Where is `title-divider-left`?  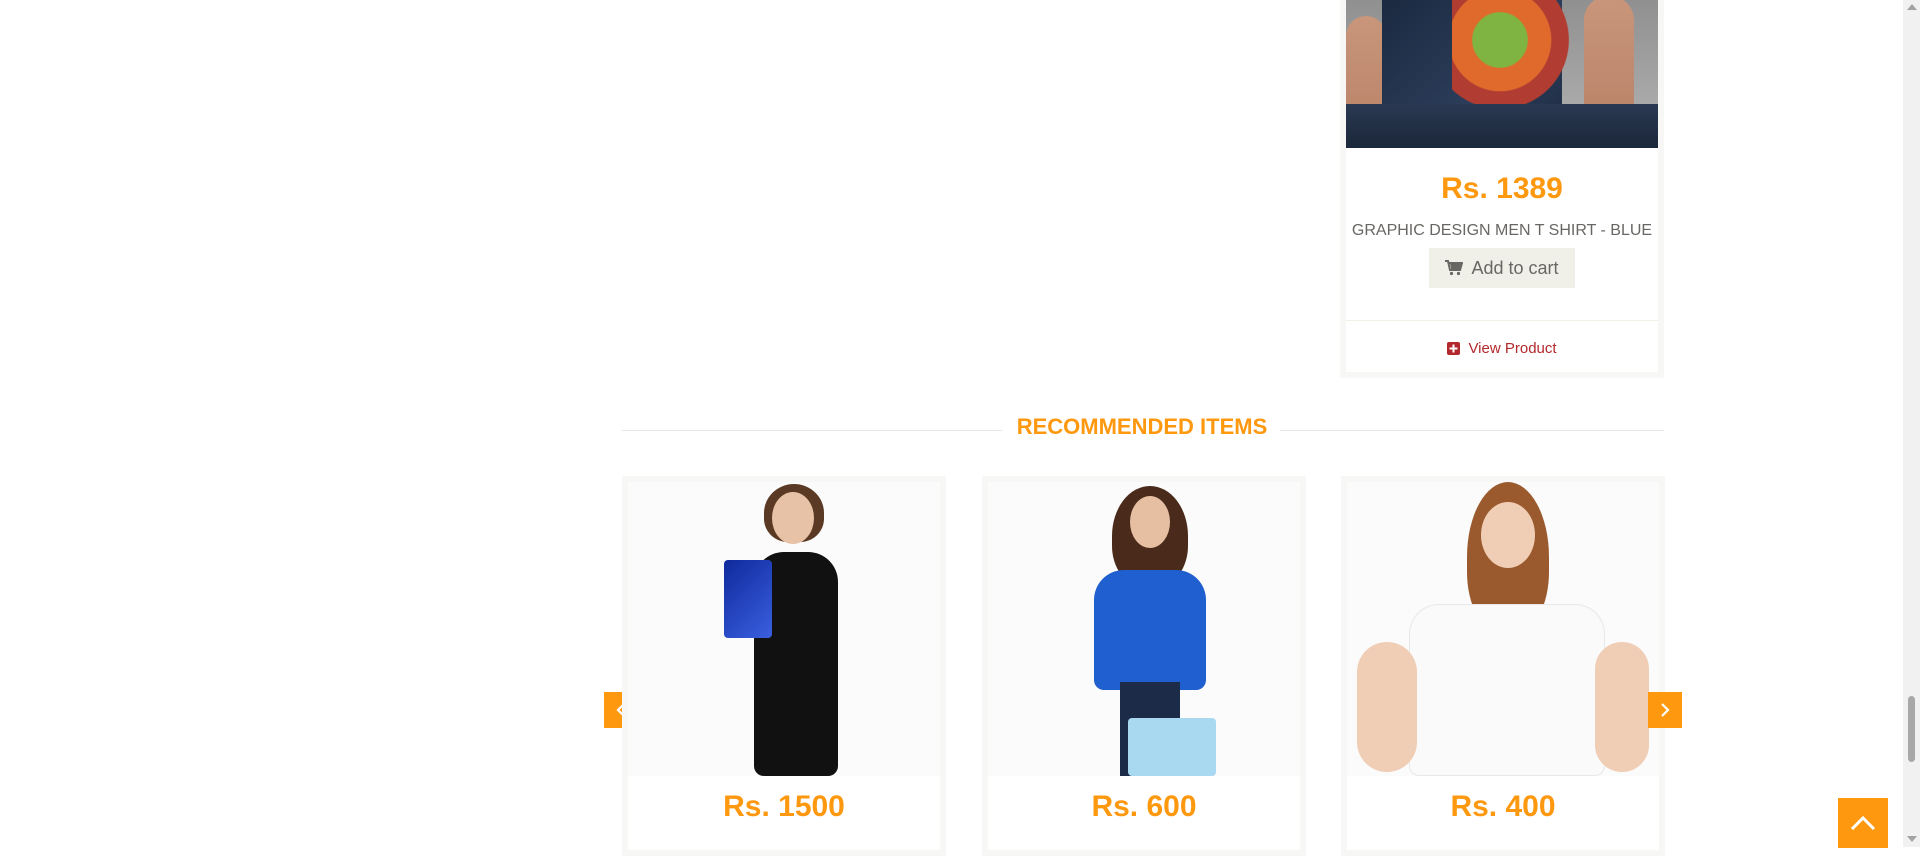 title-divider-left is located at coordinates (812, 430).